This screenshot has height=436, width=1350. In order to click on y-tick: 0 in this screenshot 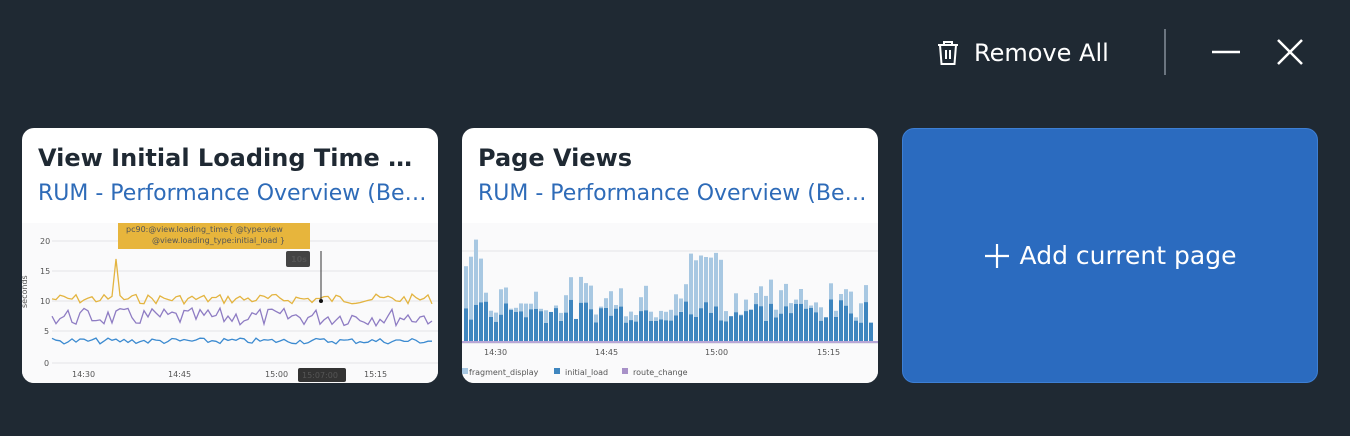, I will do `click(46, 363)`.